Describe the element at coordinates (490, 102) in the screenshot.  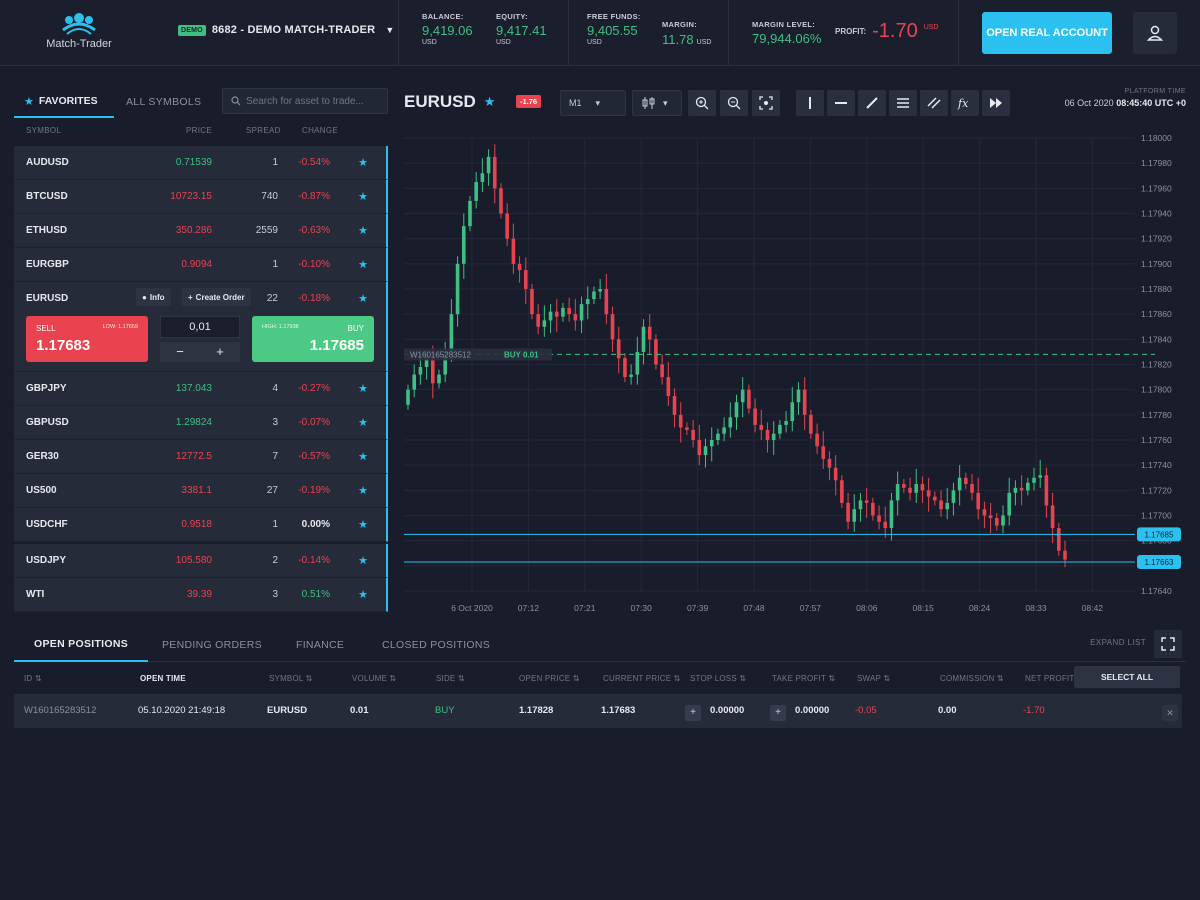
I see `star-icon: ★` at that location.